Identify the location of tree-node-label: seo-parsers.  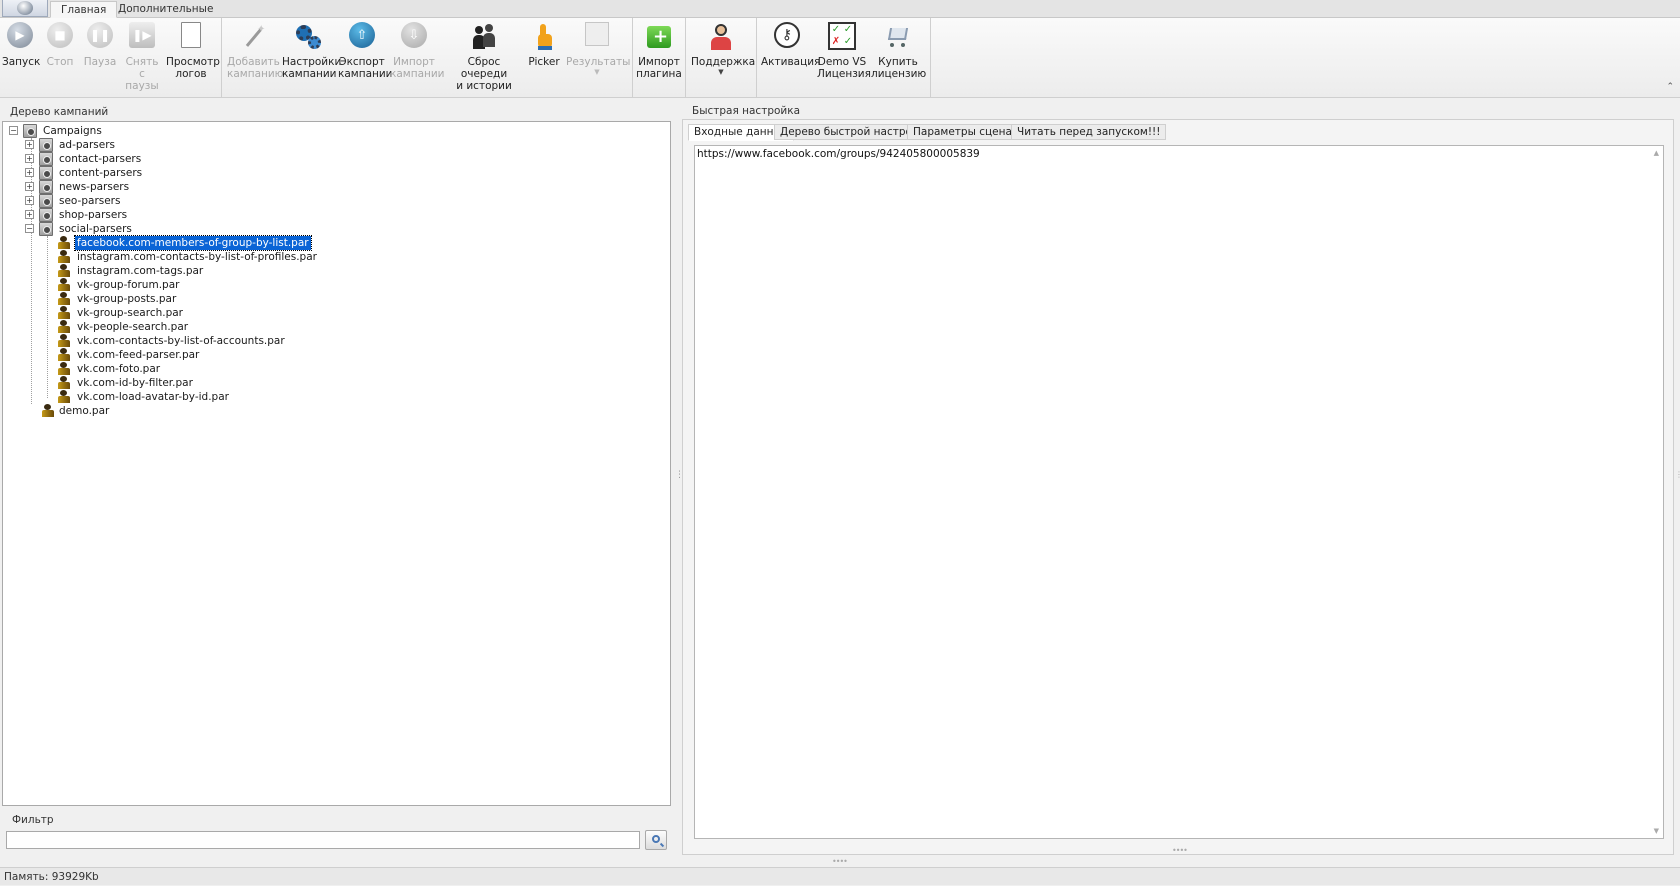
(90, 201).